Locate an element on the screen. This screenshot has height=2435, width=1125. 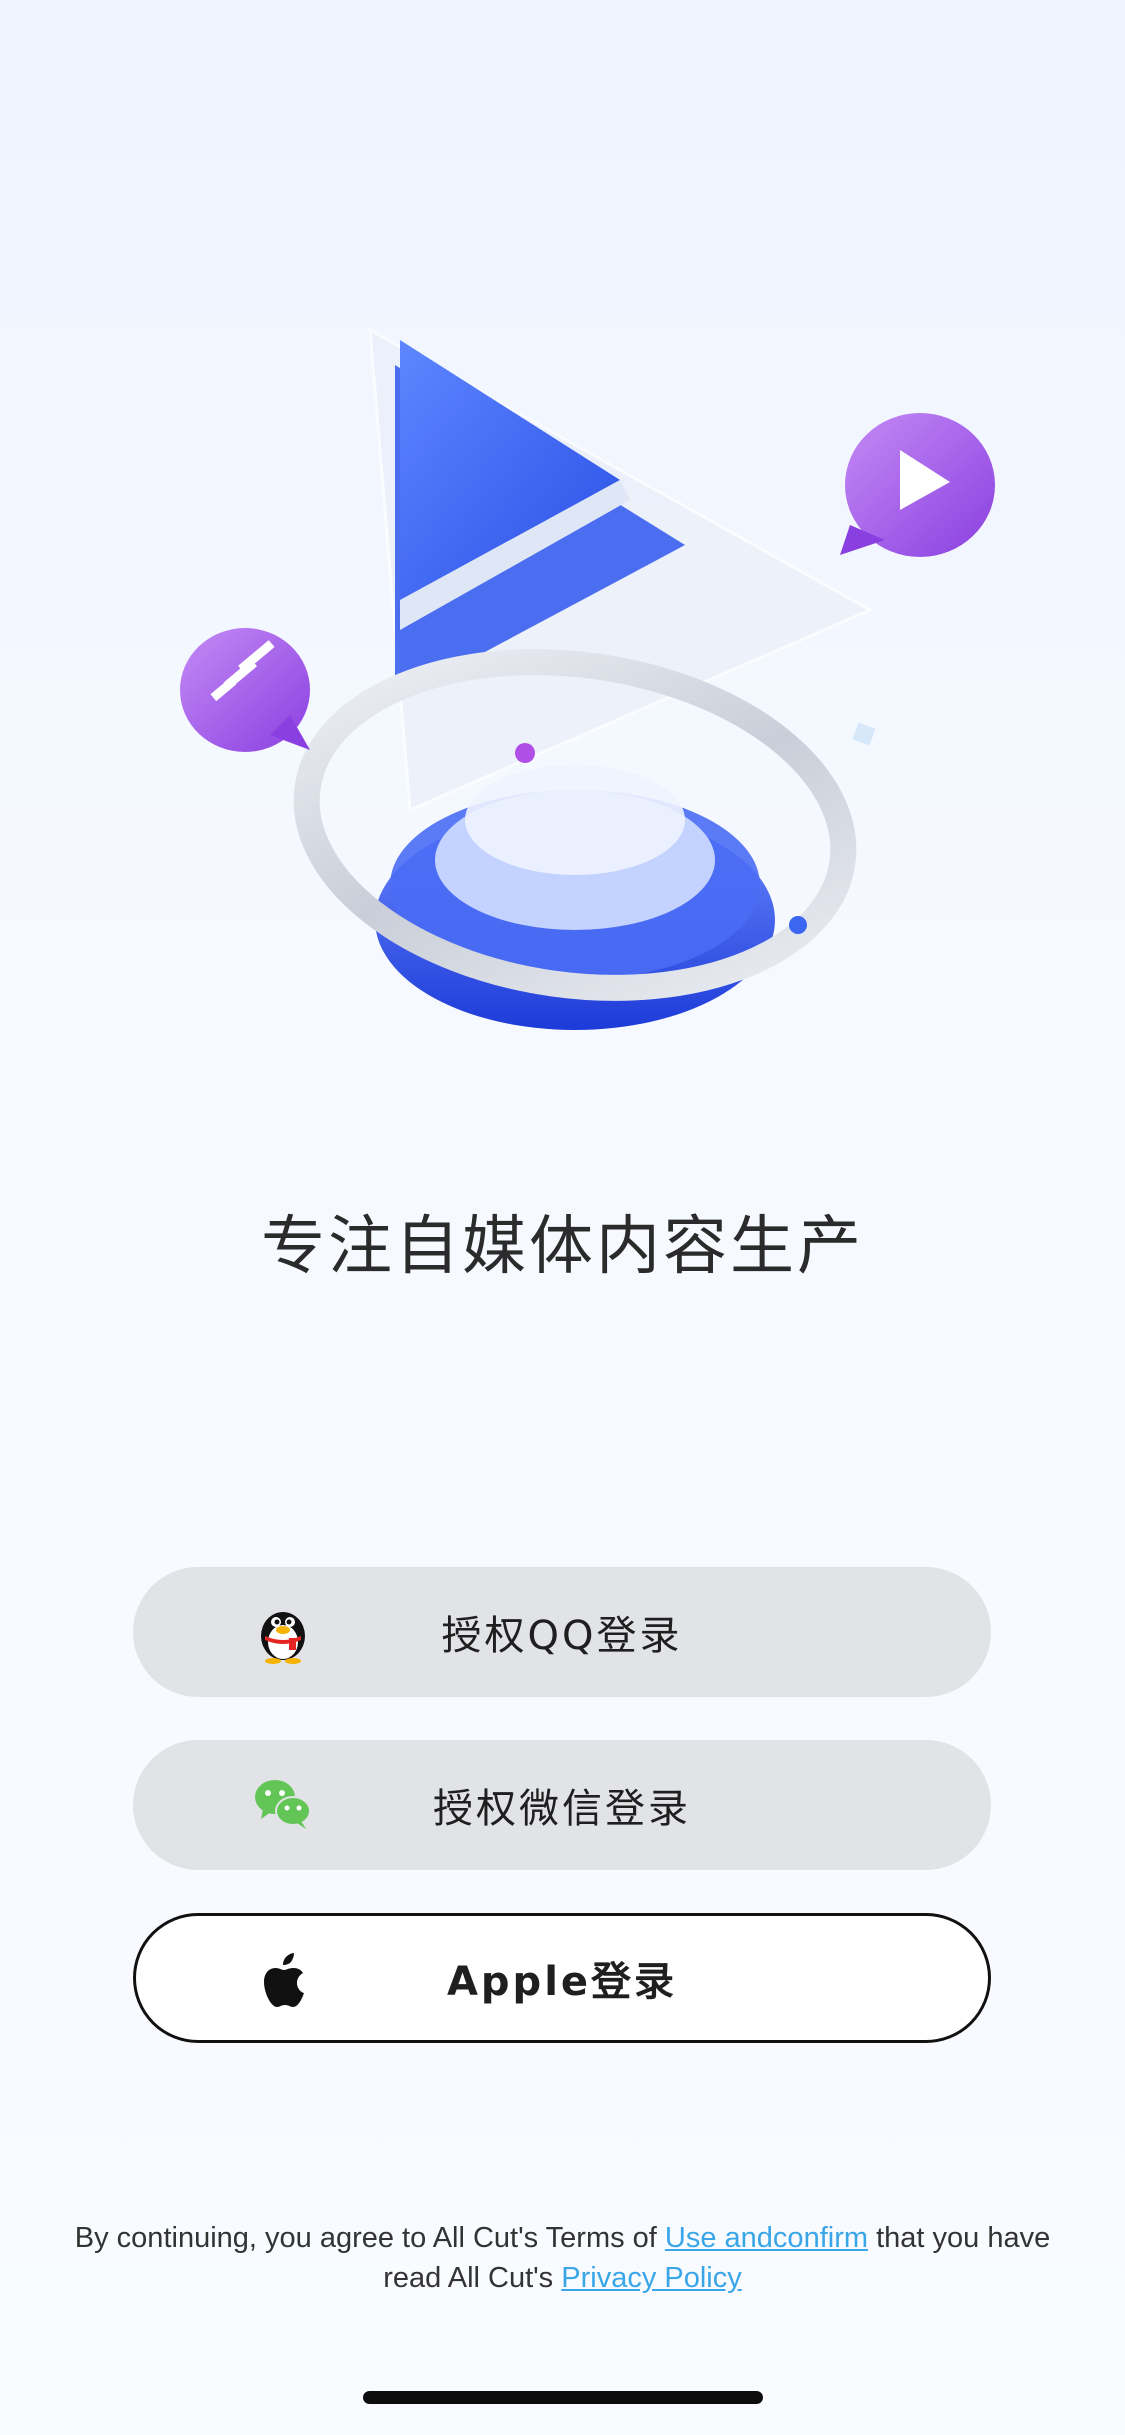
apple-login-label: Apple登录 is located at coordinates (562, 1982).